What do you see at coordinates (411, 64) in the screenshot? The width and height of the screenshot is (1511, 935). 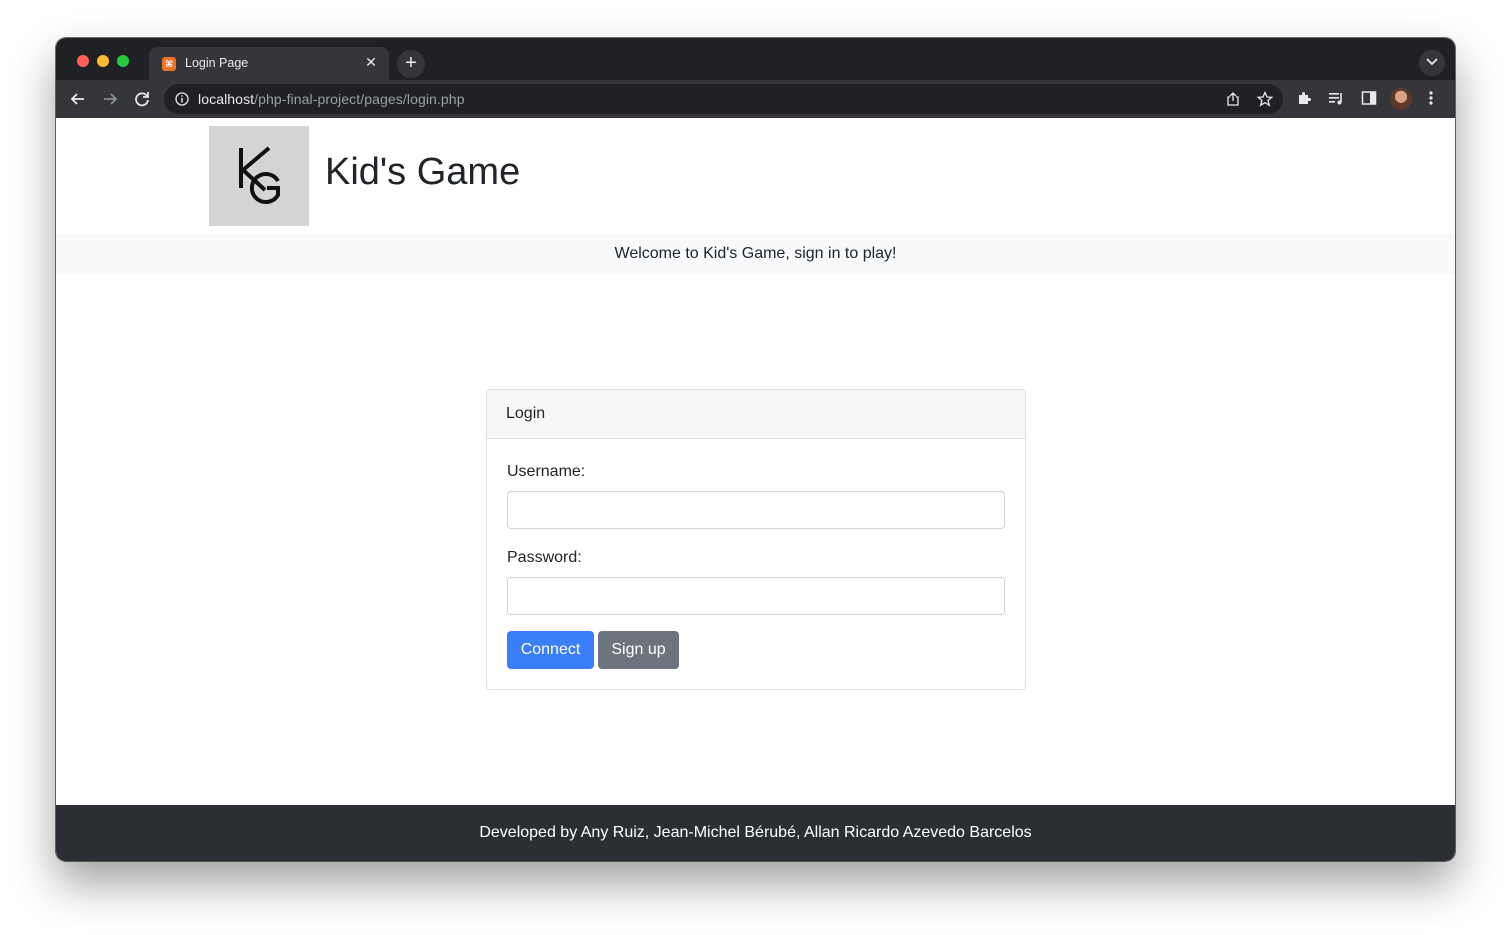 I see `new-tab-button: +` at bounding box center [411, 64].